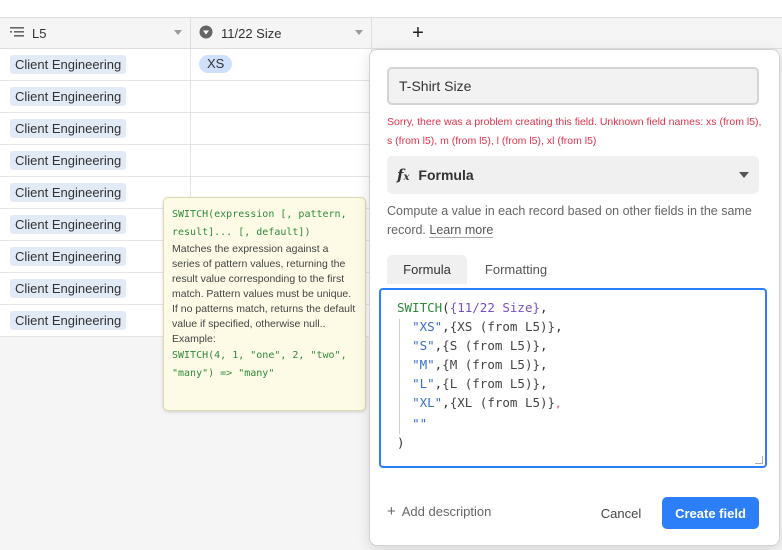 Image resolution: width=782 pixels, height=550 pixels. I want to click on field-name-input: T-Shirt Size, so click(573, 86).